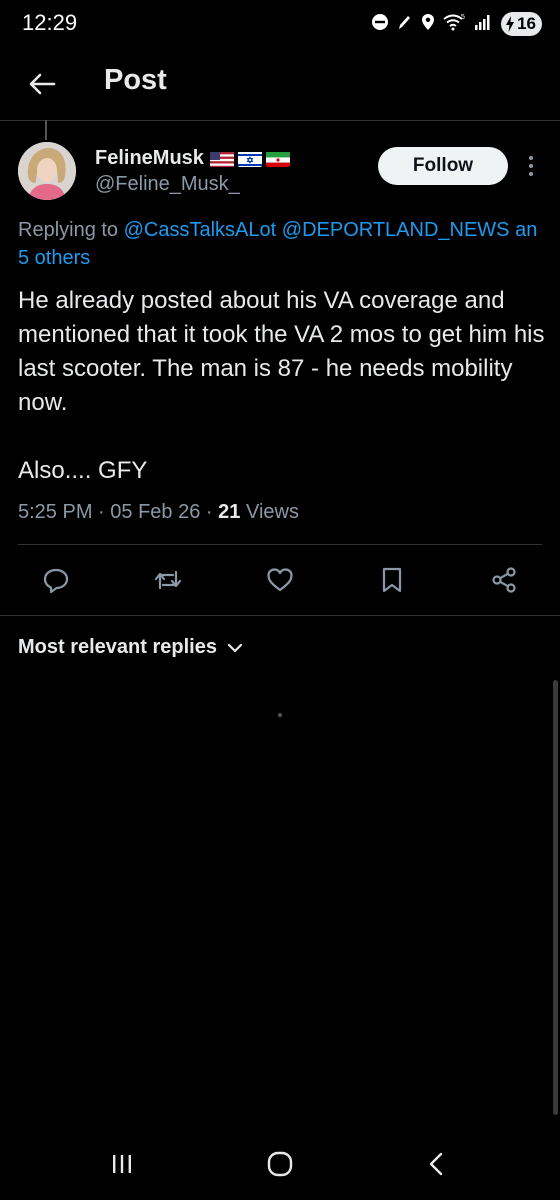 The height and width of the screenshot is (1200, 560). I want to click on battery-level: 16, so click(526, 23).